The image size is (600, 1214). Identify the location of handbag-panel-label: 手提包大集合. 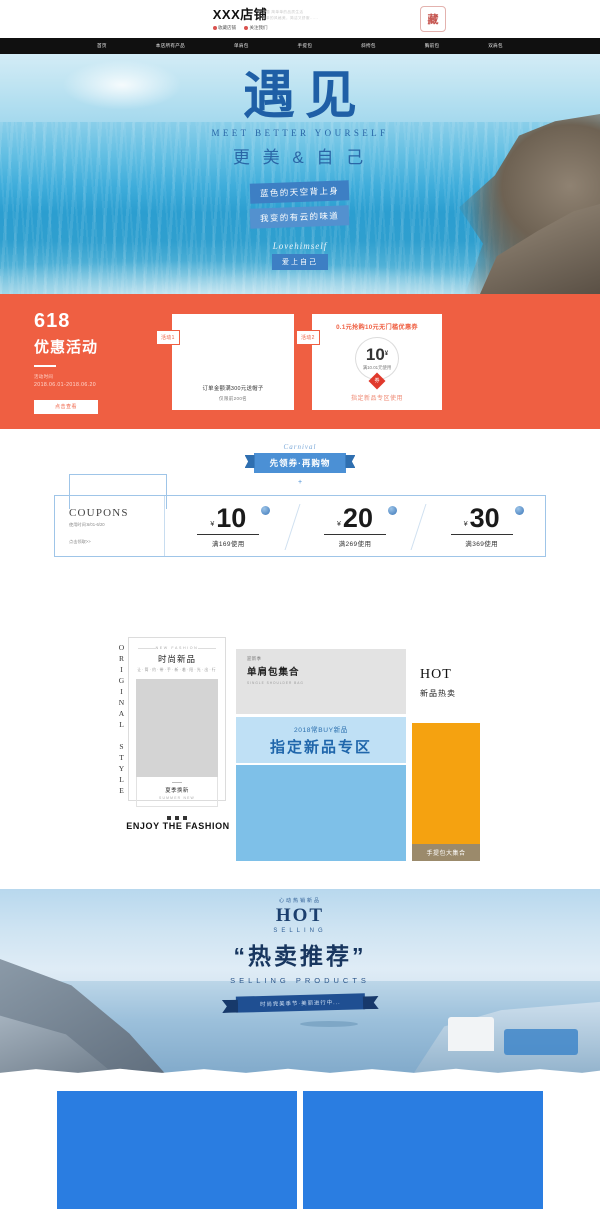
(446, 852).